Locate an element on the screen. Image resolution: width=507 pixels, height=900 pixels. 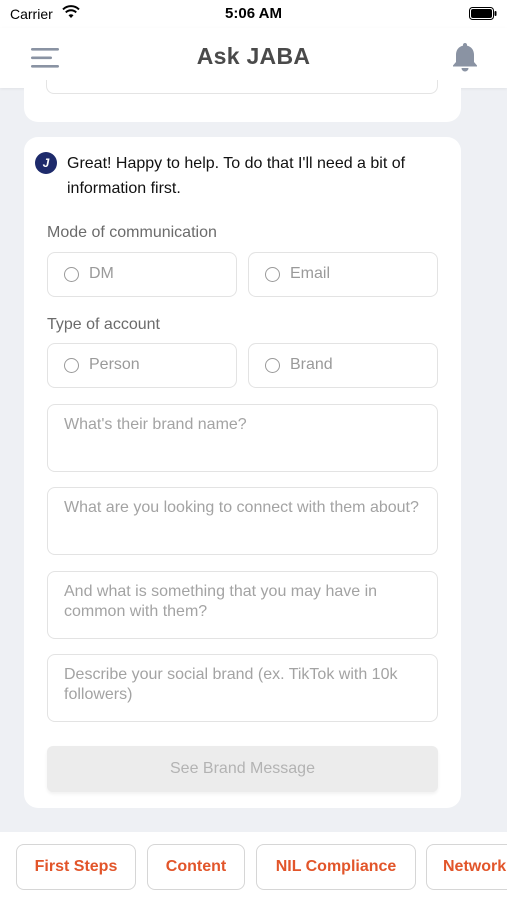
chip-nil-compliance: NIL Compliance is located at coordinates (336, 867).